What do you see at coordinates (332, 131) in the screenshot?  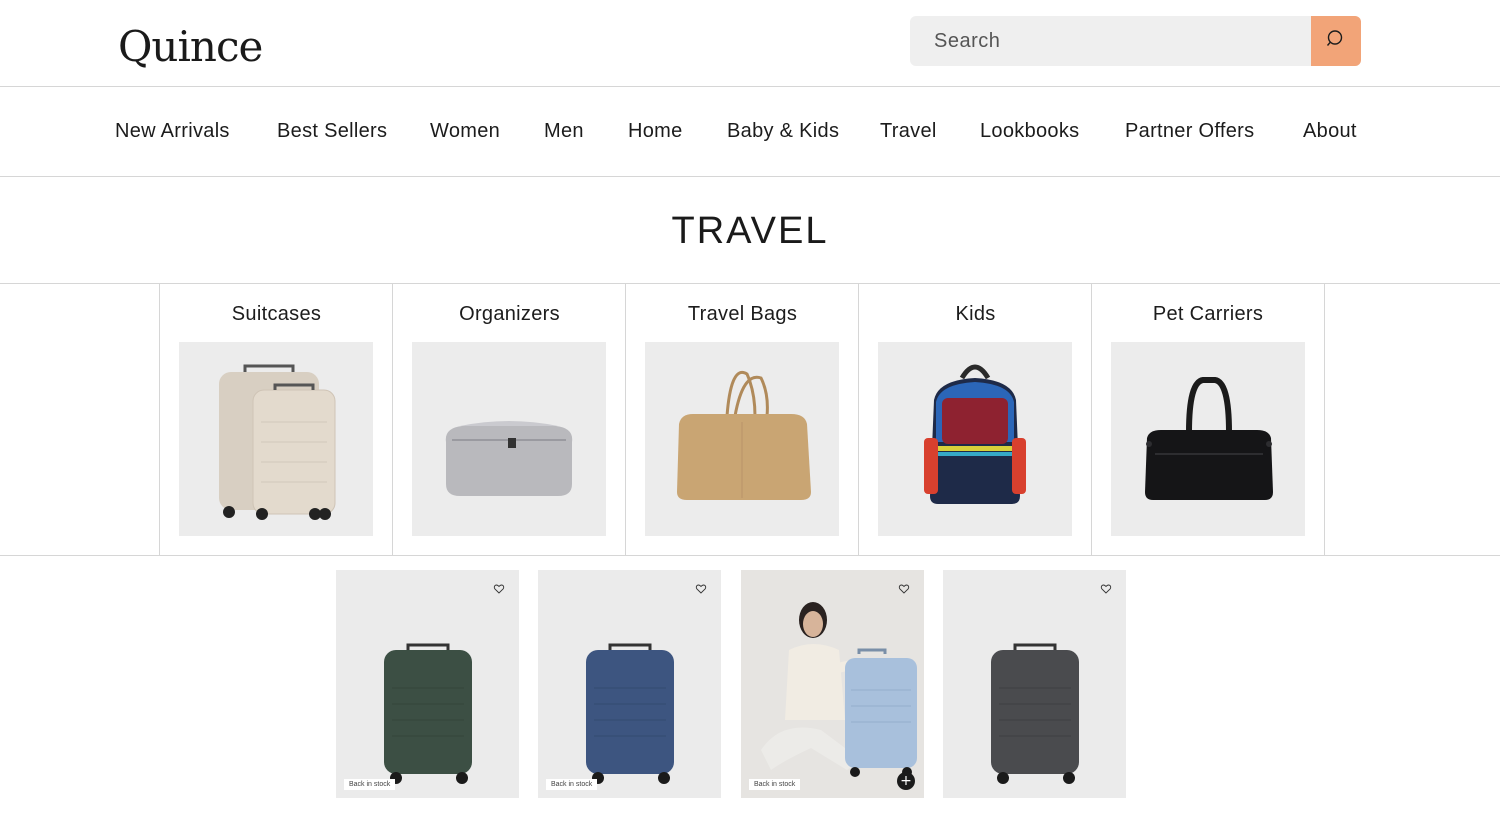 I see `nav-item-best-sellers: Best Sellers` at bounding box center [332, 131].